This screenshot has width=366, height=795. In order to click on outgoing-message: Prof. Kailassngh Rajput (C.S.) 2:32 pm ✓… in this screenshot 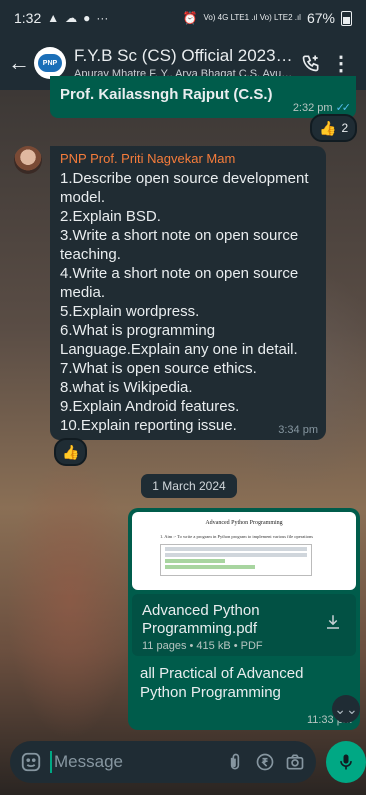, I will do `click(203, 97)`.